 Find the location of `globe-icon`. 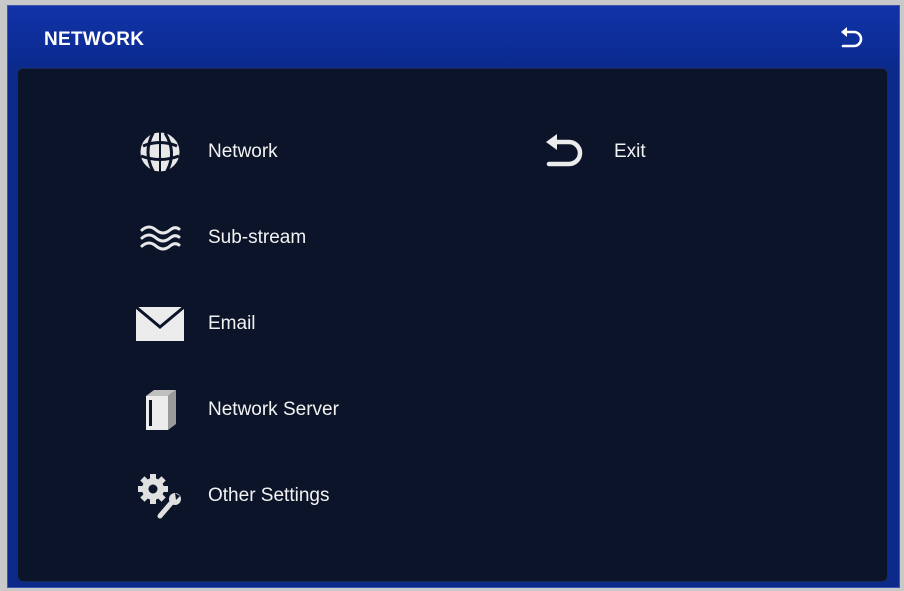

globe-icon is located at coordinates (160, 152).